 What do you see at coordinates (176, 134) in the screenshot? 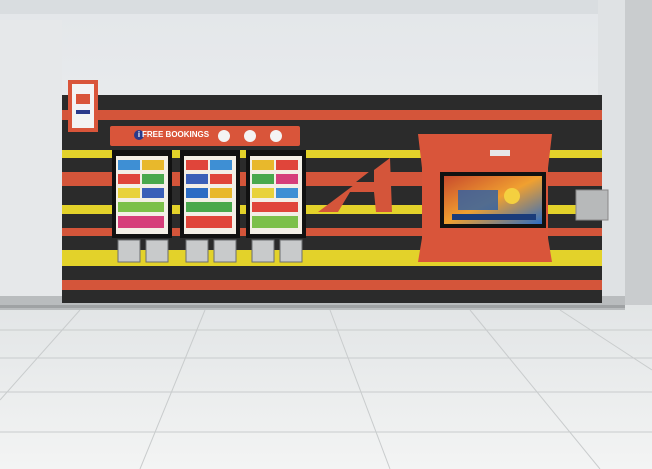
I see `free-bookings-label: FREE BOOKINGS` at bounding box center [176, 134].